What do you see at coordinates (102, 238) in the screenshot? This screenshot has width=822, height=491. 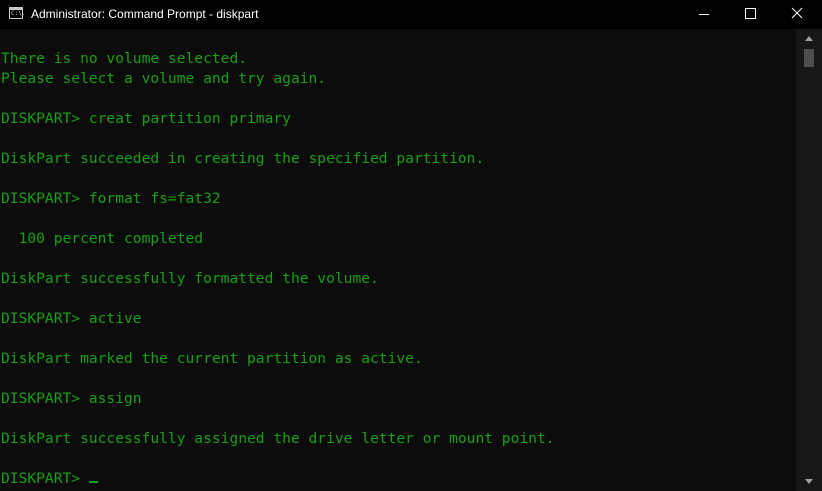 I see `console-line: 100 percent completed` at bounding box center [102, 238].